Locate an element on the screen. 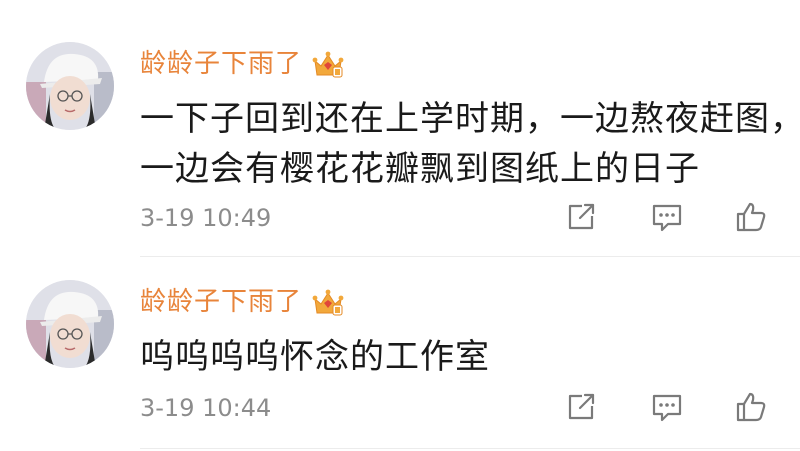  comment-text: 呜呜呜呜怀念的工作室 is located at coordinates (460, 357).